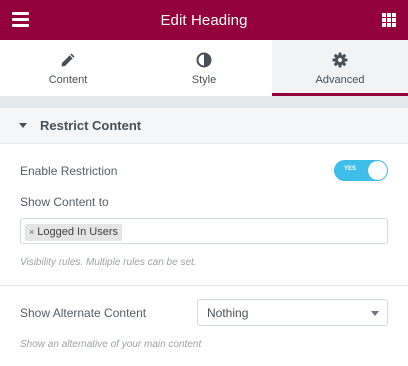  Describe the element at coordinates (23, 125) in the screenshot. I see `caret-down-icon` at that location.